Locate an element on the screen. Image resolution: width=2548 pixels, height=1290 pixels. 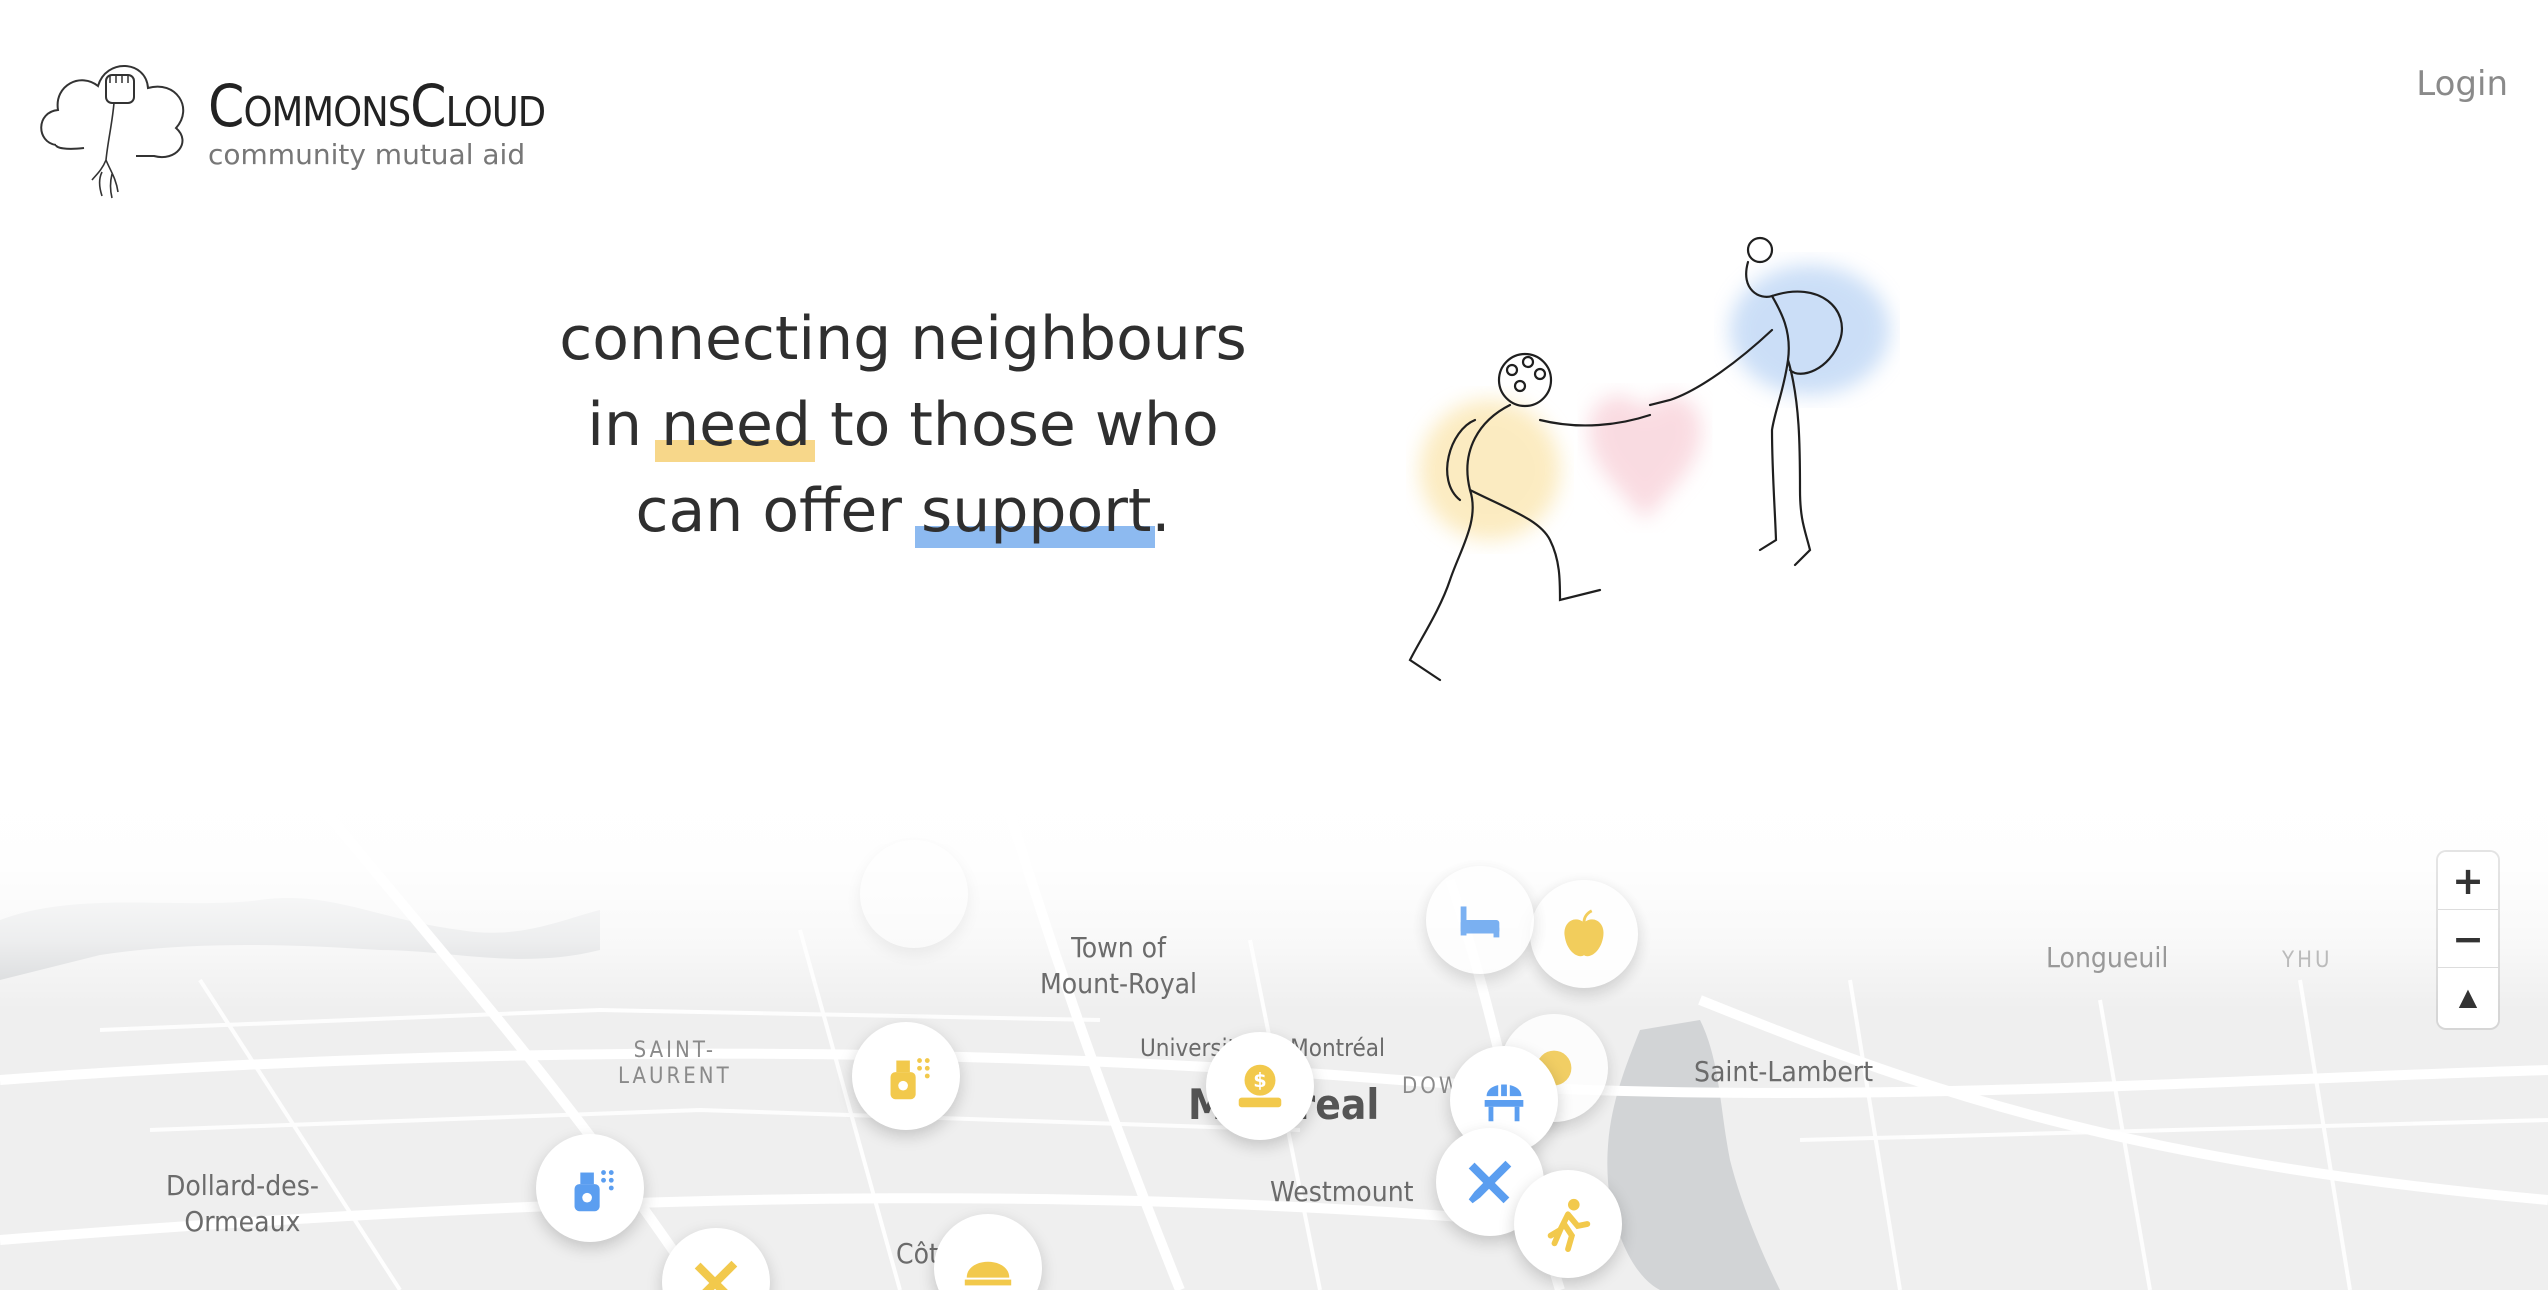
hero-line-3-pre: can offer is located at coordinates (778, 511).